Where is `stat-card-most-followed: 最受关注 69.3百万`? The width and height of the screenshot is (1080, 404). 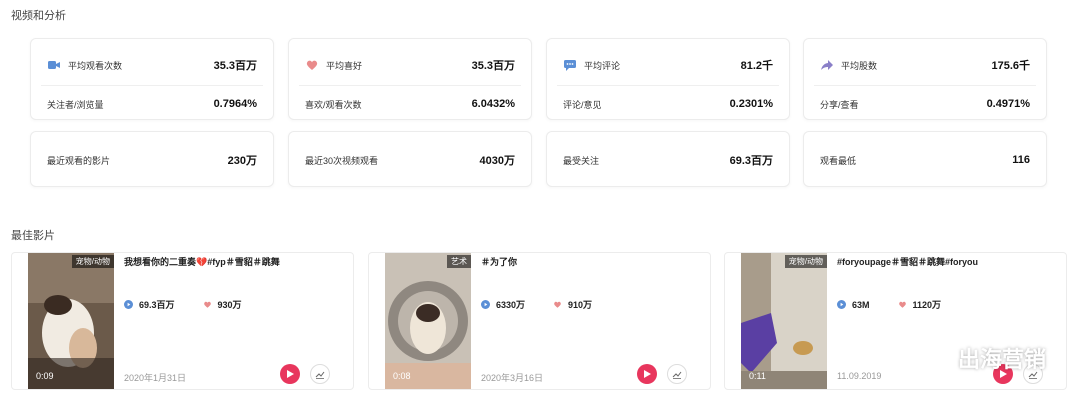 stat-card-most-followed: 最受关注 69.3百万 is located at coordinates (668, 159).